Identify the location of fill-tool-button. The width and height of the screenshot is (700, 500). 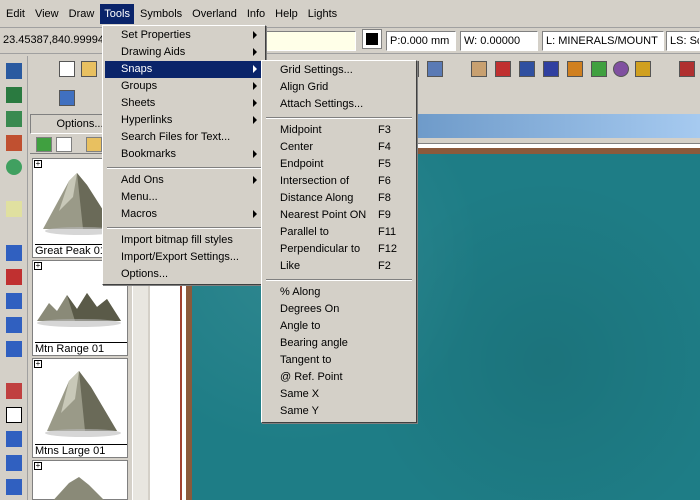
(14, 487).